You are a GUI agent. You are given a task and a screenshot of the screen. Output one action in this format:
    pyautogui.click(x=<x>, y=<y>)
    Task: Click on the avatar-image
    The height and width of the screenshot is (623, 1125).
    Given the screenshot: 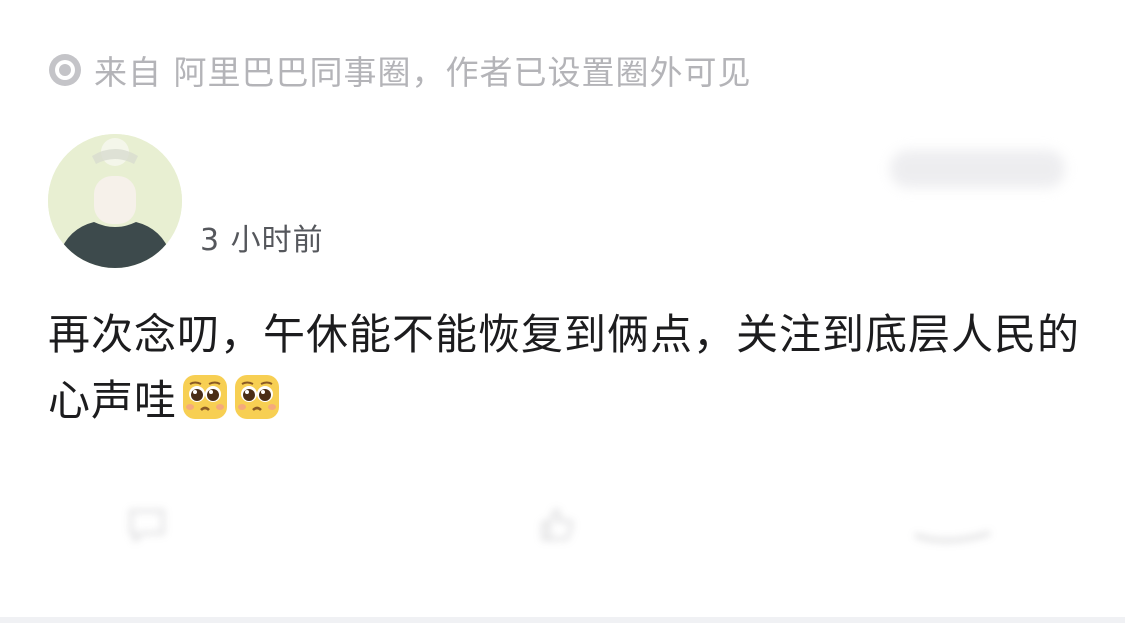 What is the action you would take?
    pyautogui.click(x=115, y=201)
    